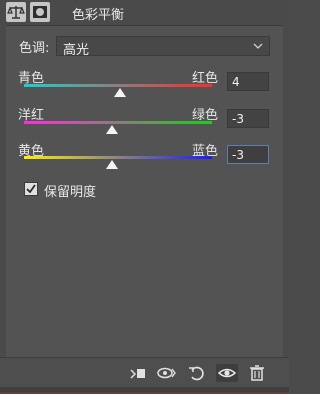  What do you see at coordinates (112, 164) in the screenshot?
I see `yellow-blue-slider-thumb` at bounding box center [112, 164].